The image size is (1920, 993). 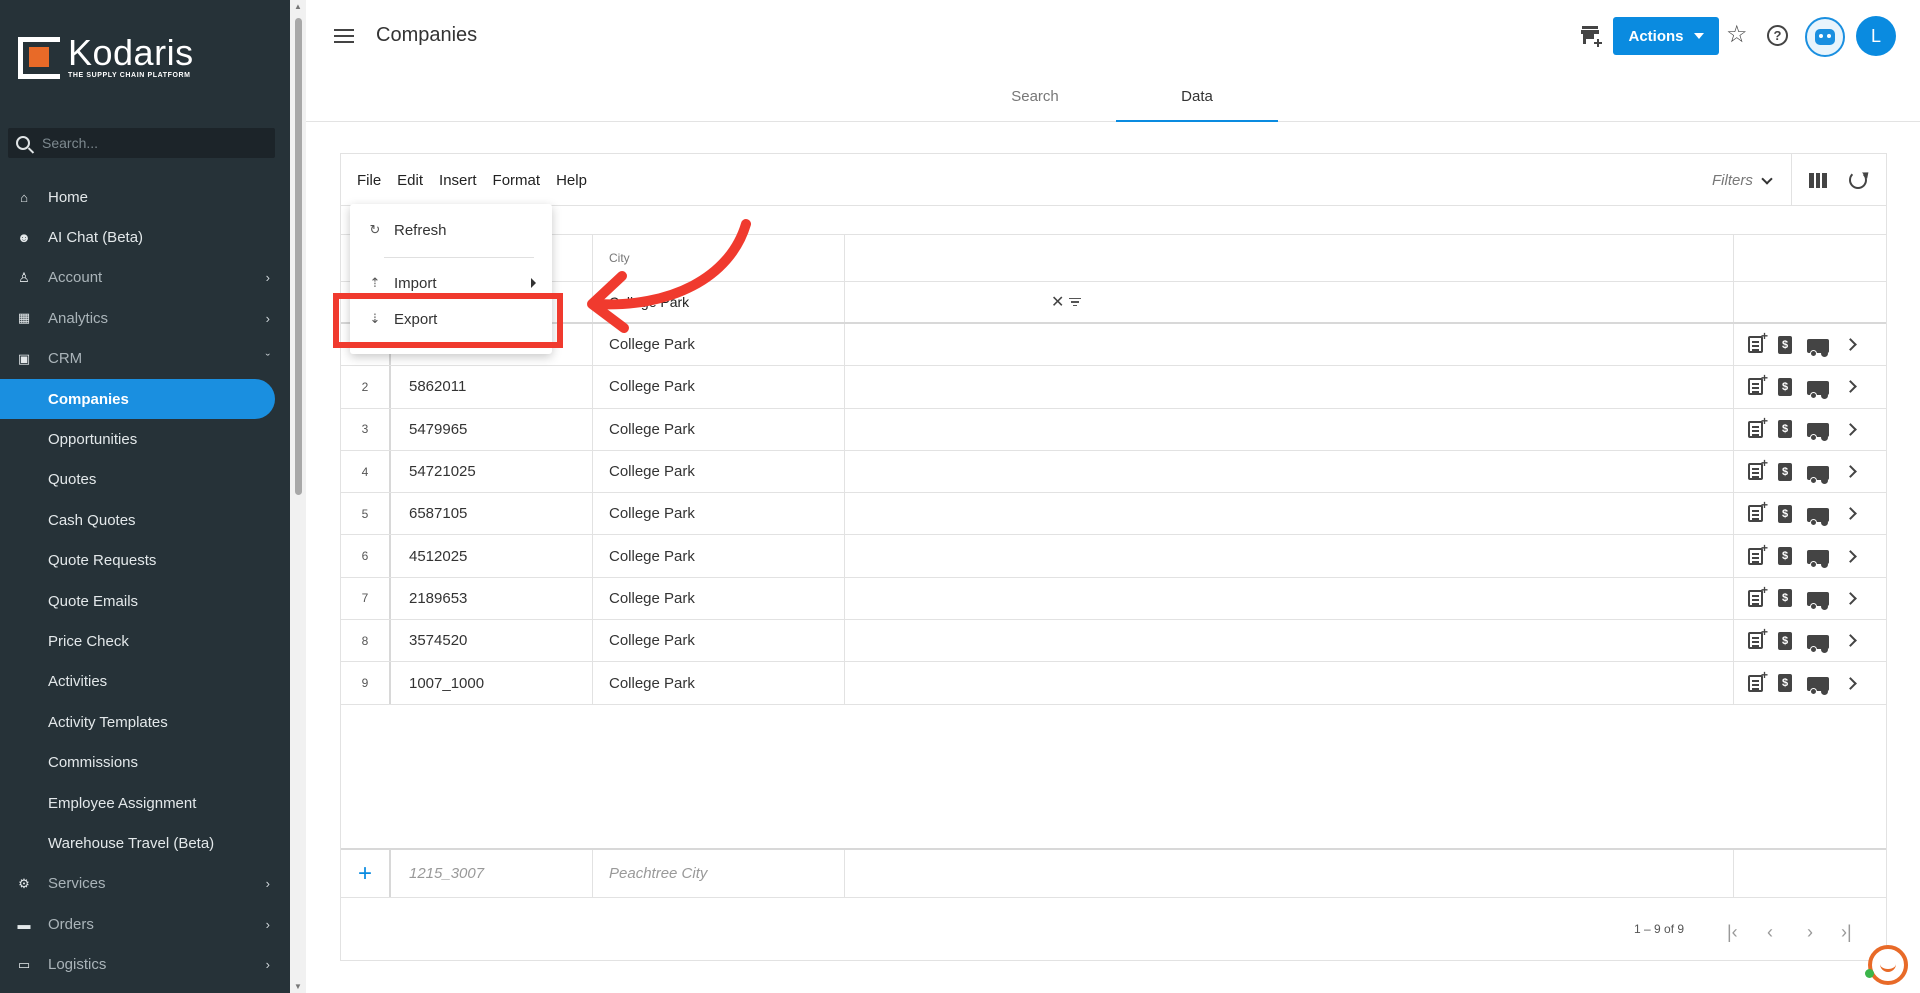 What do you see at coordinates (1825, 37) in the screenshot?
I see `ai-assistant-icon` at bounding box center [1825, 37].